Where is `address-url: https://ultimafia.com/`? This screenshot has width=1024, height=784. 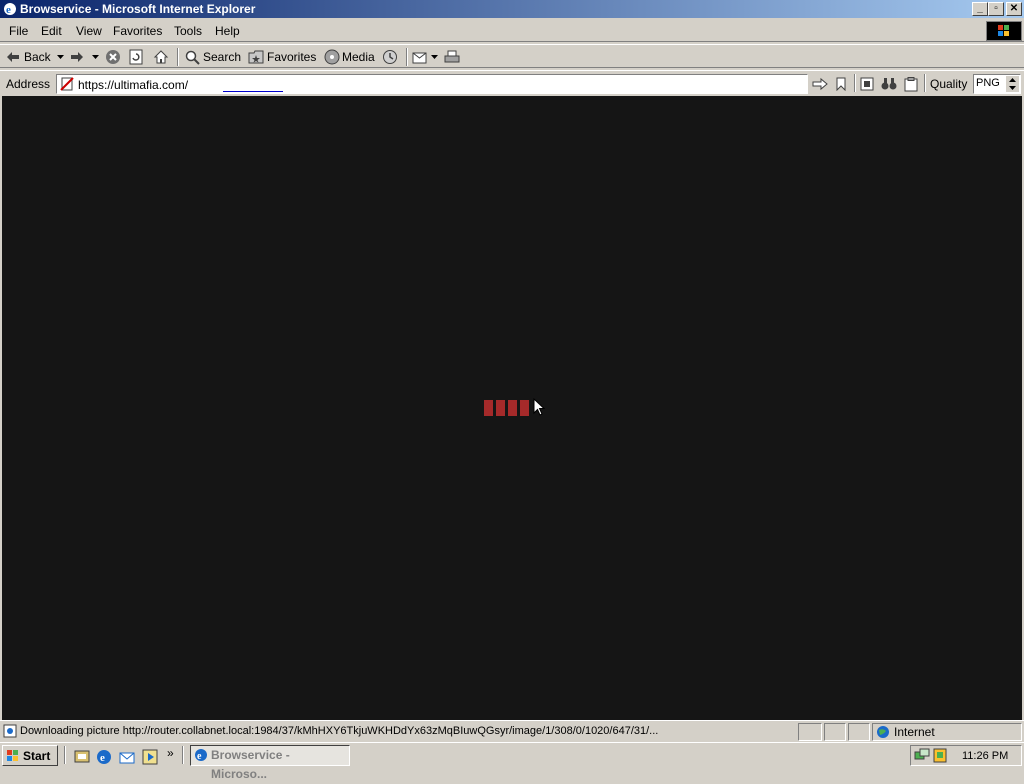
address-url: https://ultimafia.com/ is located at coordinates (133, 85).